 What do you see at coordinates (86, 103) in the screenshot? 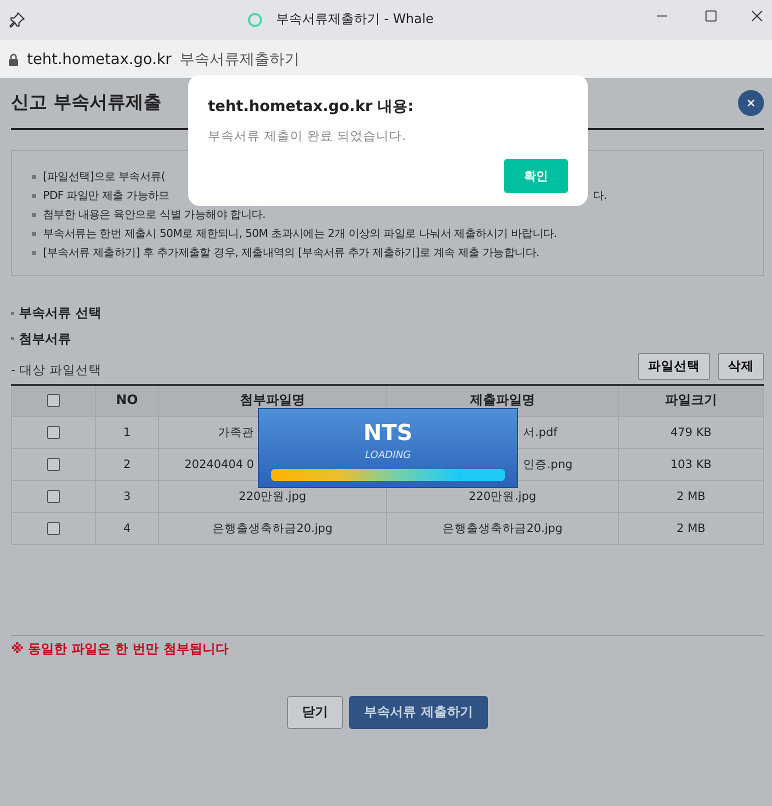
I see `page-heading: 신고 부속서류제출` at bounding box center [86, 103].